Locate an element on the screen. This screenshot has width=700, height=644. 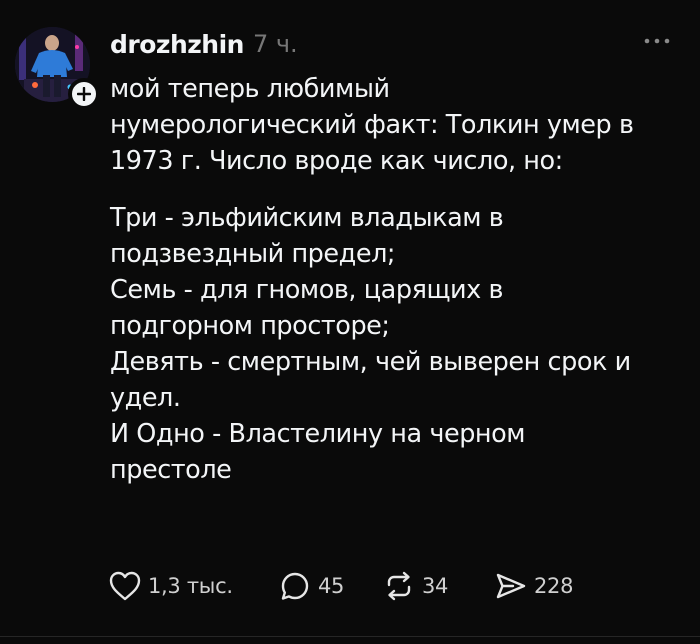
reply-button: 45 is located at coordinates (330, 586).